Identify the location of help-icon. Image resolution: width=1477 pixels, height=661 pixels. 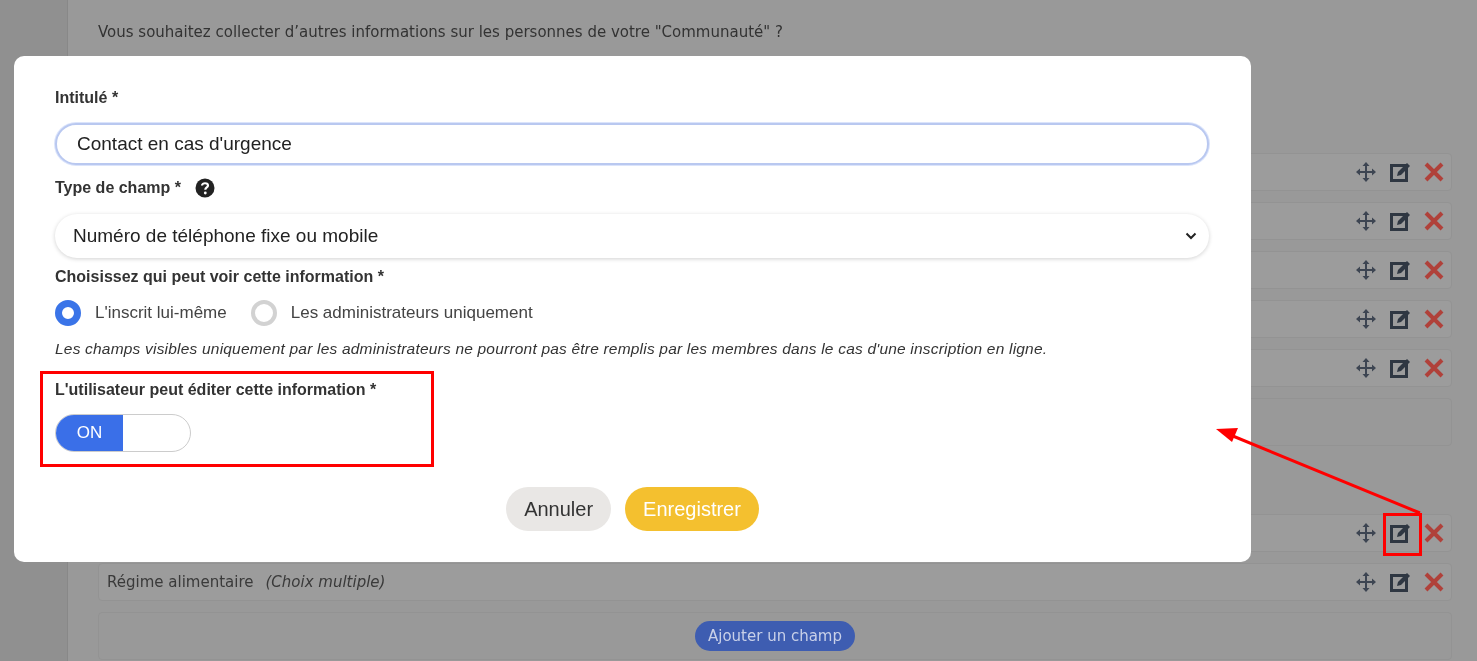
(204, 188).